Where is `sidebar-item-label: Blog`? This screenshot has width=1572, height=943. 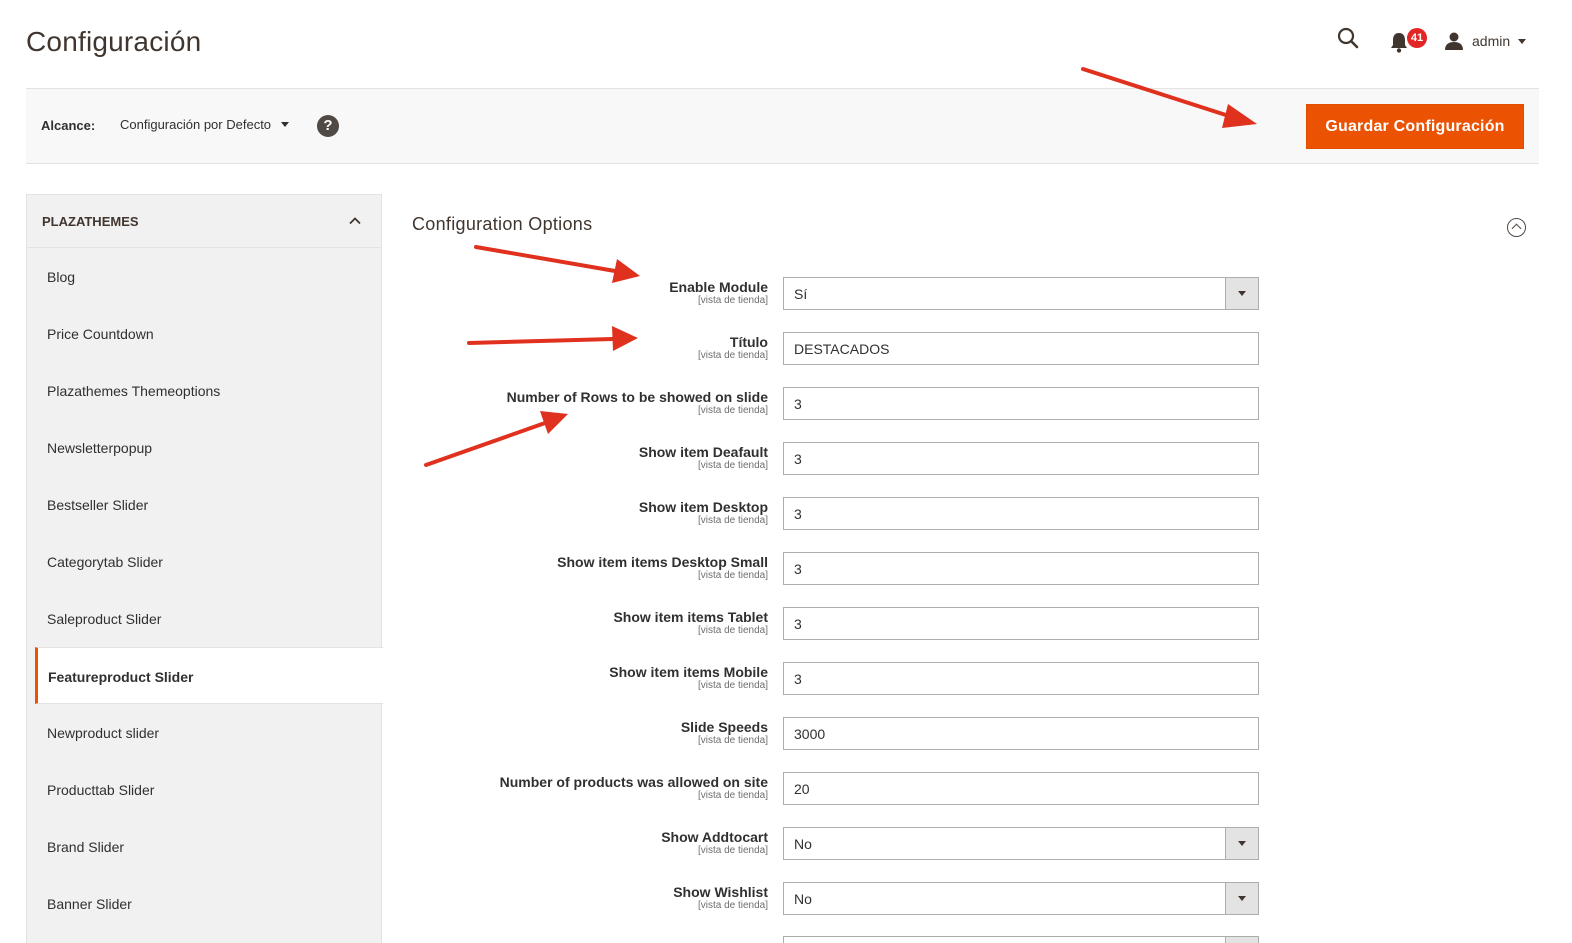
sidebar-item-label: Blog is located at coordinates (61, 277).